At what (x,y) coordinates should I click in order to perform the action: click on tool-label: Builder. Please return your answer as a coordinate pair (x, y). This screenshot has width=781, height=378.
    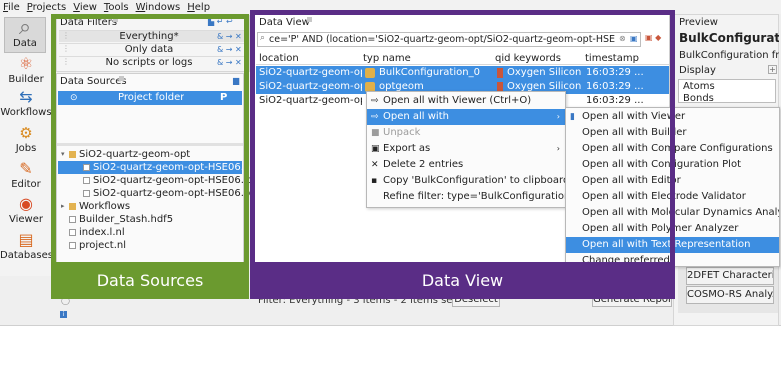
    Looking at the image, I should click on (26, 79).